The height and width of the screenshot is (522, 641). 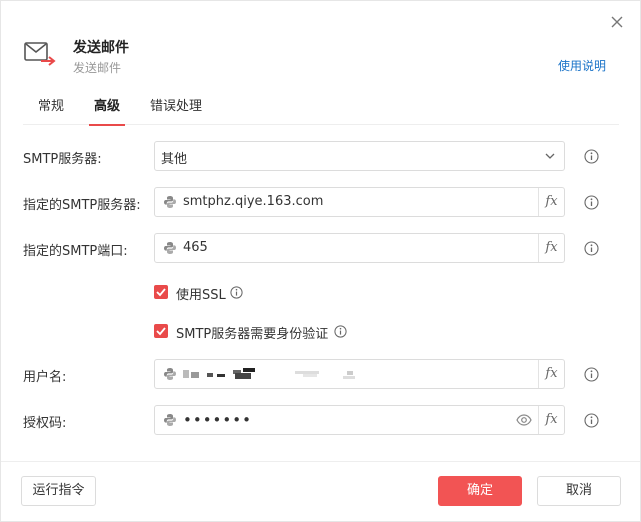 I want to click on custom-port-label: 指定的SMTP端口:, so click(x=75, y=251).